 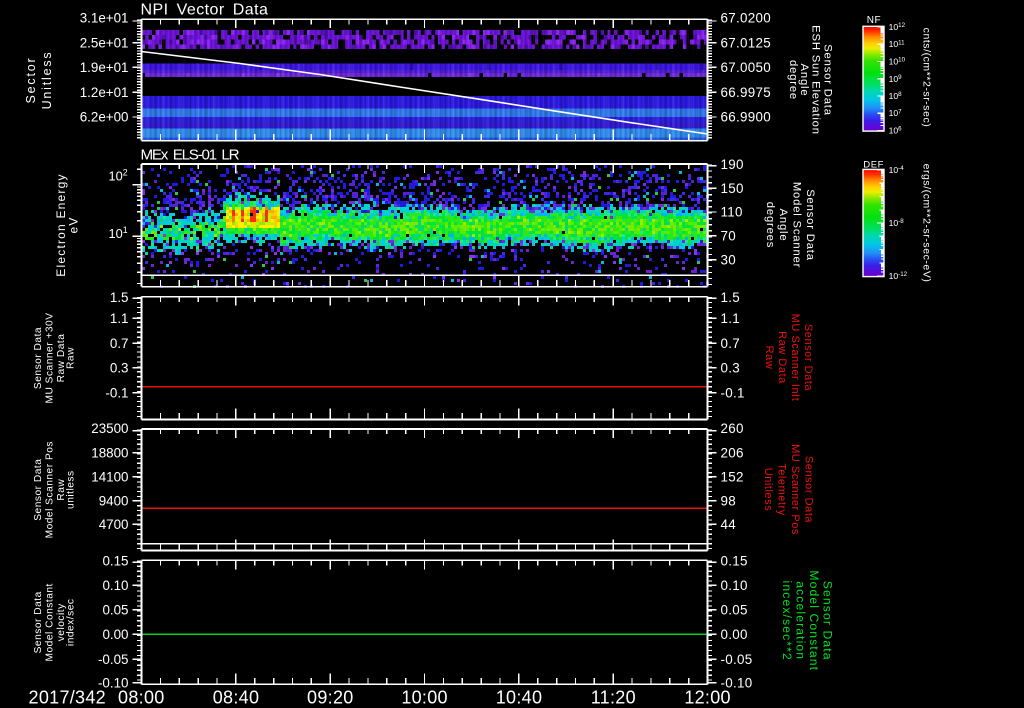 What do you see at coordinates (707, 698) in the screenshot?
I see `svg-text: 12:00` at bounding box center [707, 698].